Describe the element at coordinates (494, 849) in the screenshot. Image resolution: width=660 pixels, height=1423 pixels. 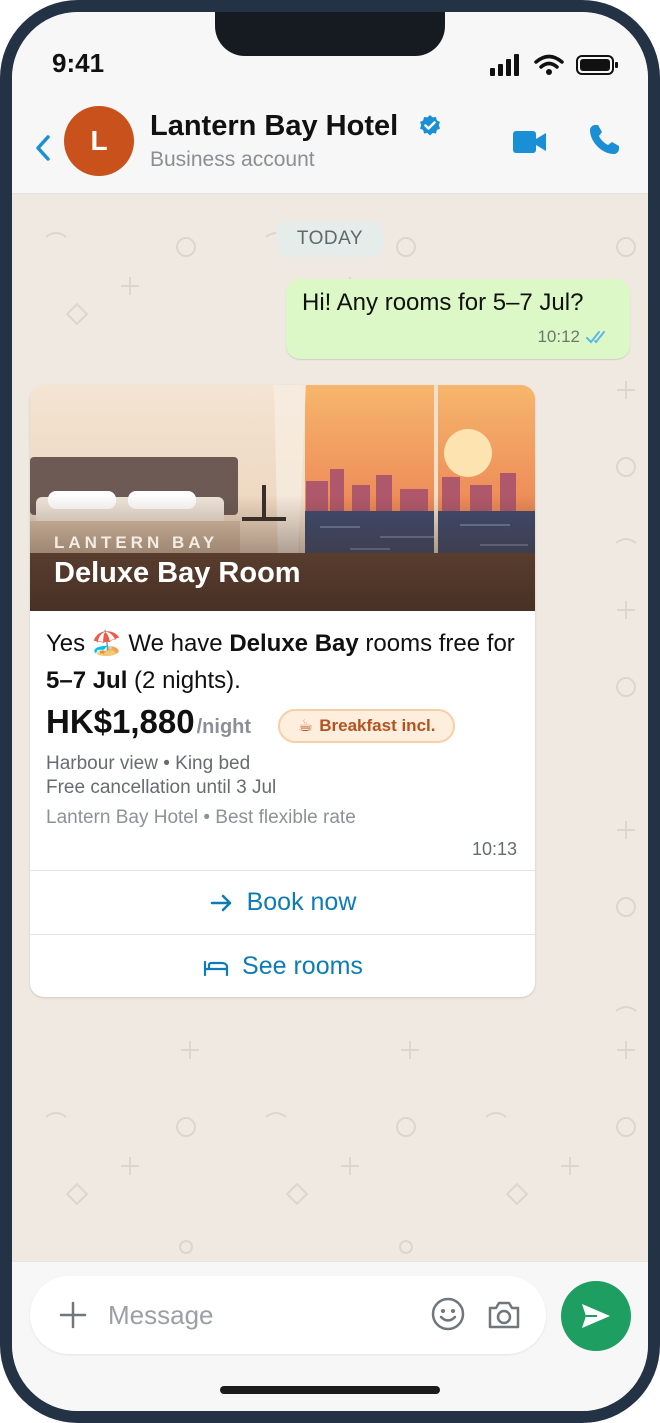
I see `message-time: 10:13` at that location.